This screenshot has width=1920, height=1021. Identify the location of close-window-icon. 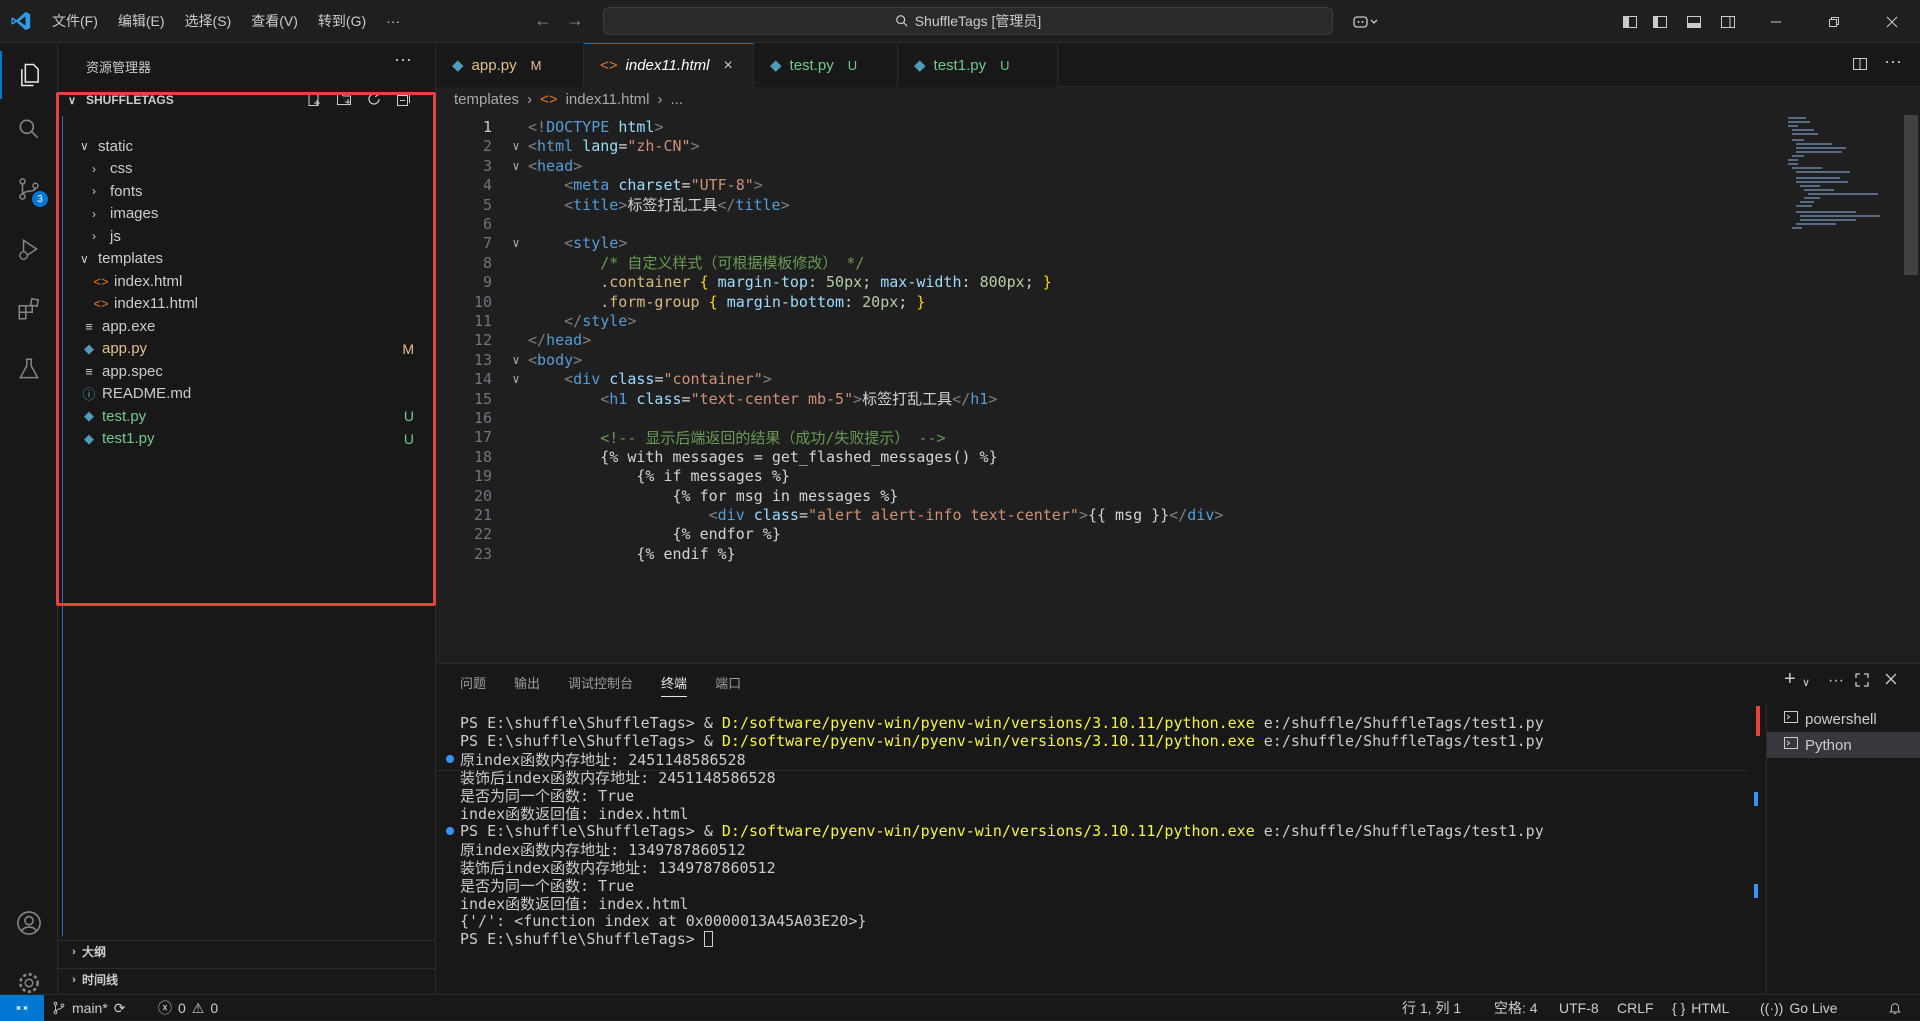
(1892, 21).